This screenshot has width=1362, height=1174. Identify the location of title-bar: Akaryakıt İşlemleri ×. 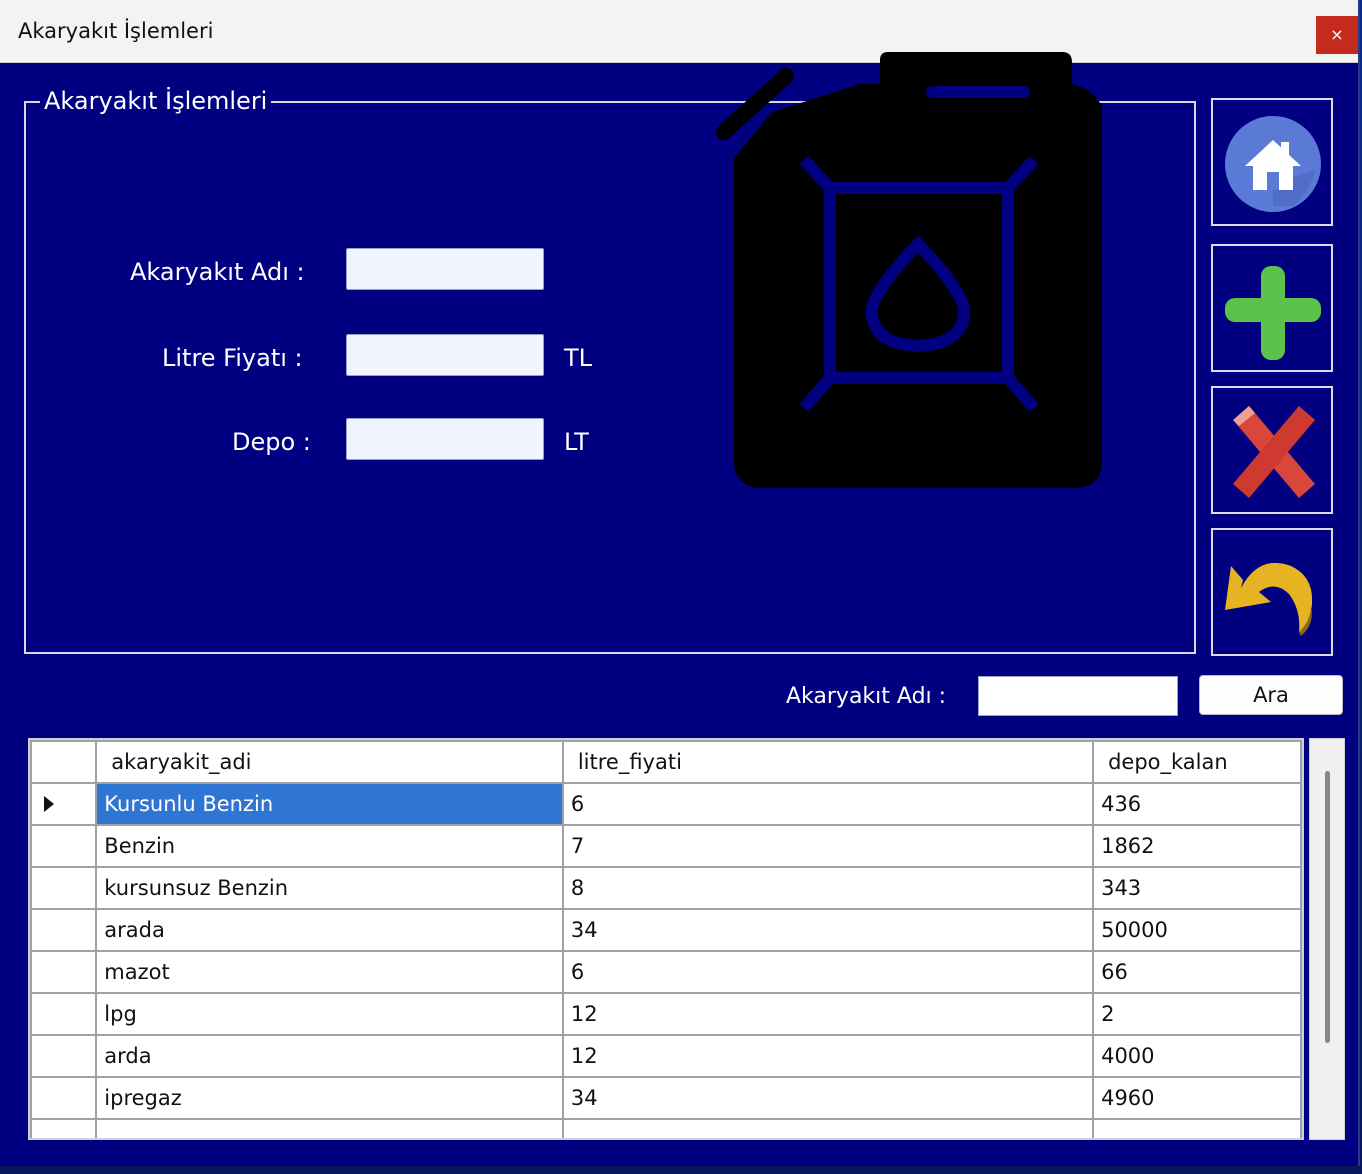
(679, 31).